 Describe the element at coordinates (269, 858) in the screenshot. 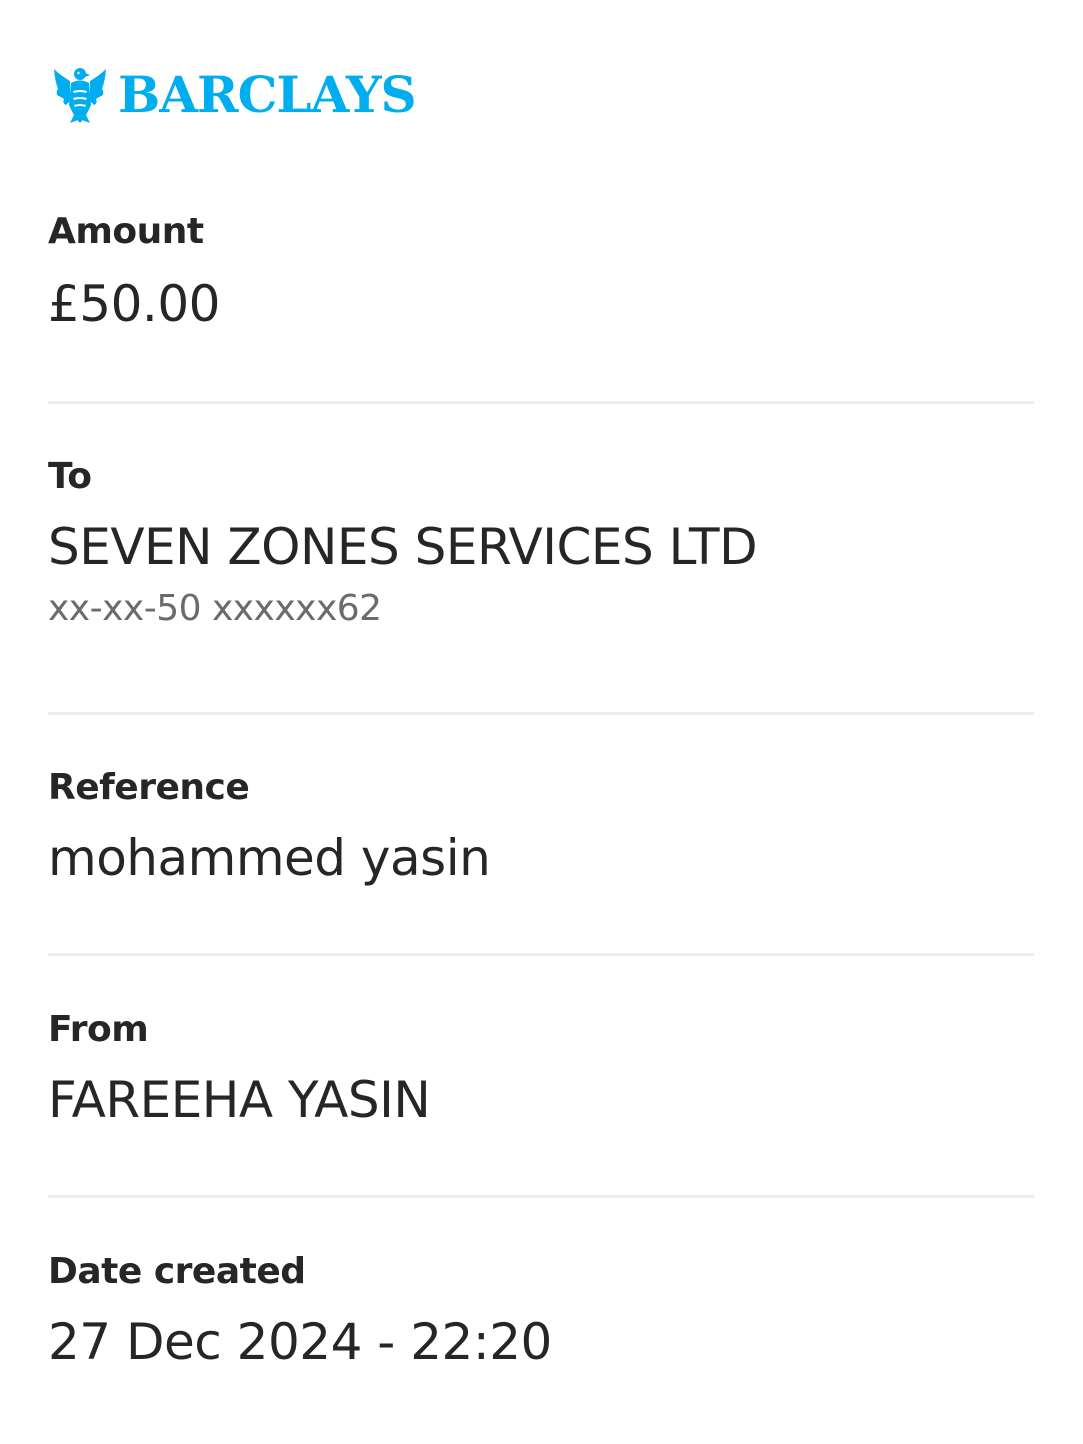

I see `reference-value: mohammed yasin` at that location.